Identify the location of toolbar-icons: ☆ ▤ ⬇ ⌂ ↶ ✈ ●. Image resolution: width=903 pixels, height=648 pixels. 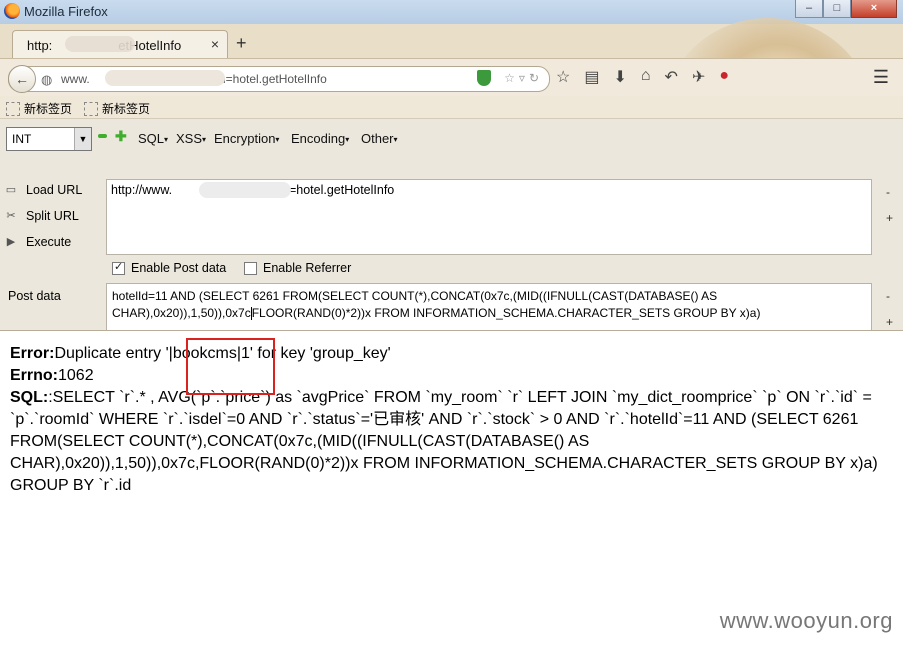
(642, 77).